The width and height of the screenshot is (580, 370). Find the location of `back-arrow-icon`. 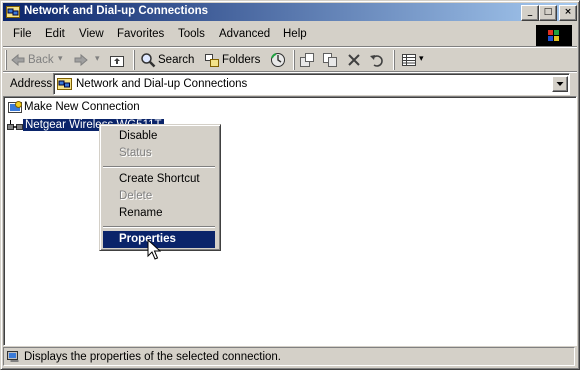

back-arrow-icon is located at coordinates (18, 60).